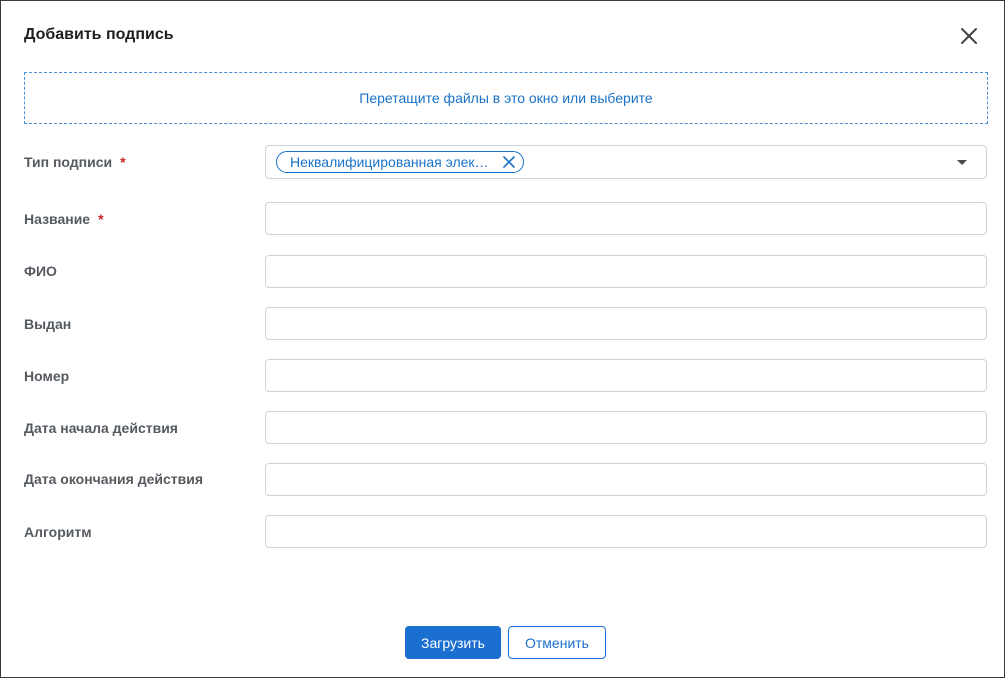 The width and height of the screenshot is (1007, 680). What do you see at coordinates (75, 162) in the screenshot?
I see `signature-type-label: Тип подписи *` at bounding box center [75, 162].